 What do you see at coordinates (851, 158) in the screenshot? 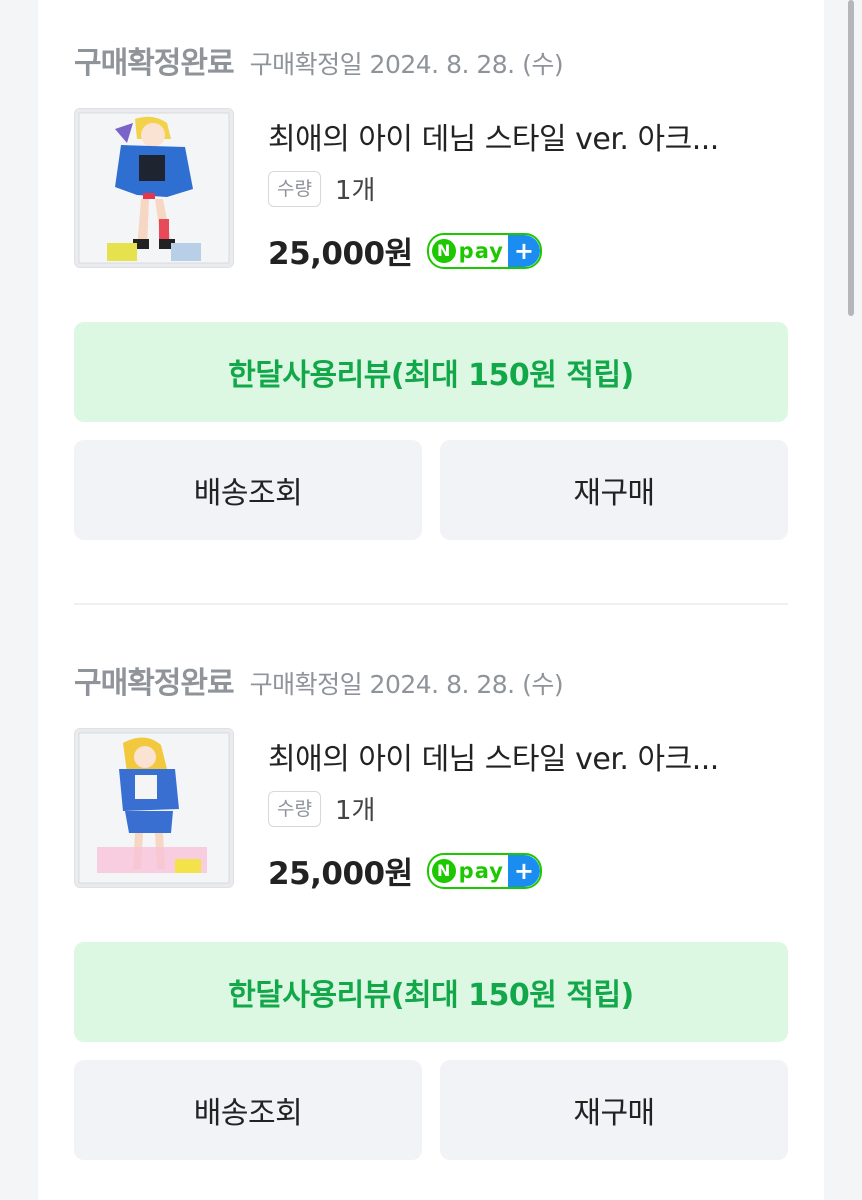
I see `scrollbar` at bounding box center [851, 158].